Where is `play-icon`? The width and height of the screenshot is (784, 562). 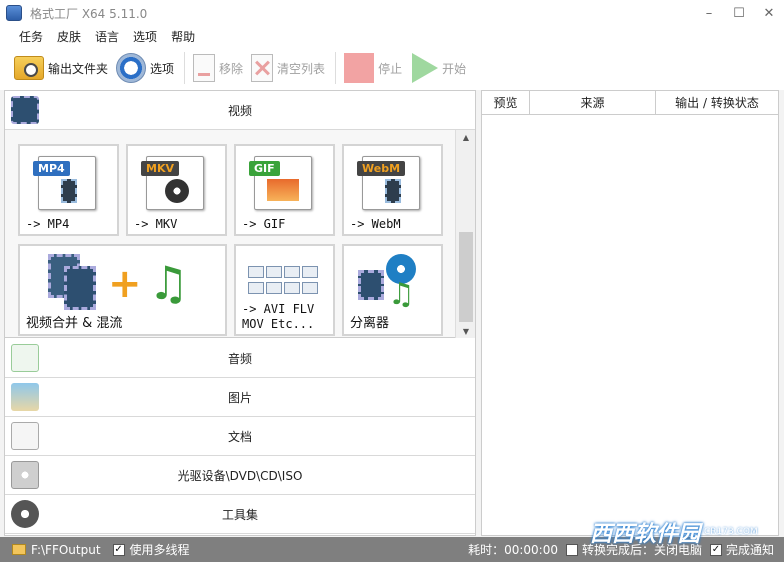
play-icon is located at coordinates (425, 68).